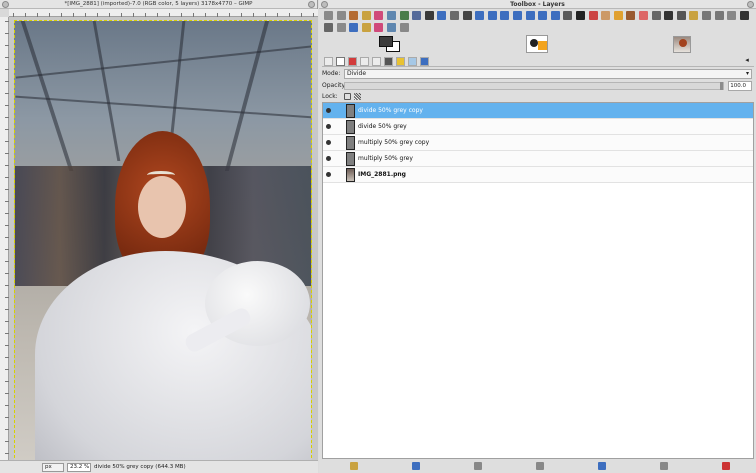 The width and height of the screenshot is (756, 473). I want to click on foreground-color-swatch, so click(386, 41).